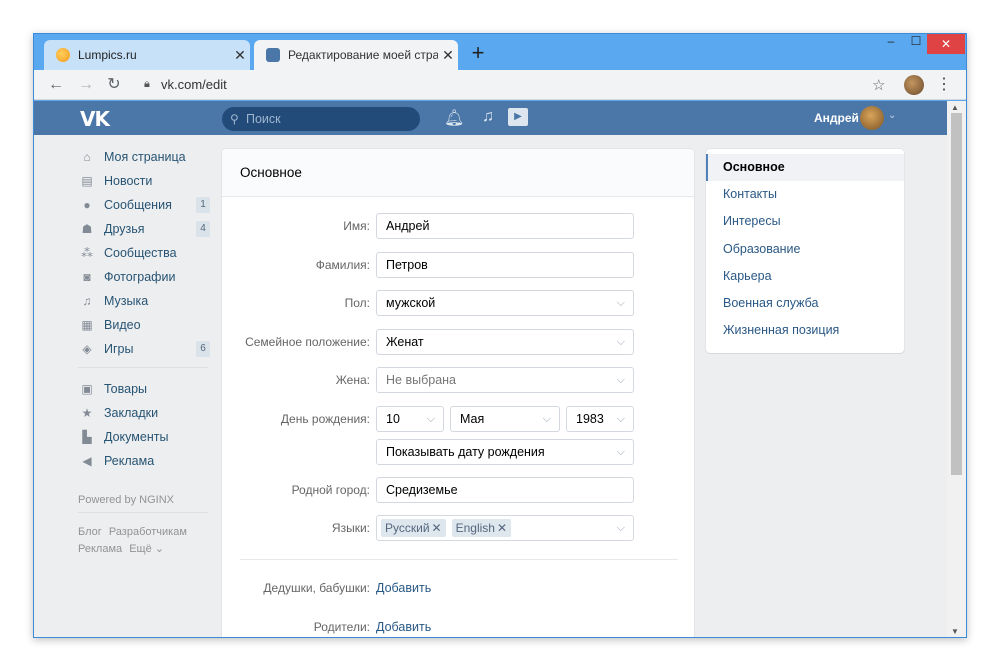 The width and height of the screenshot is (1000, 671). Describe the element at coordinates (148, 532) in the screenshot. I see `footer-link-developers: Разработчикам` at that location.